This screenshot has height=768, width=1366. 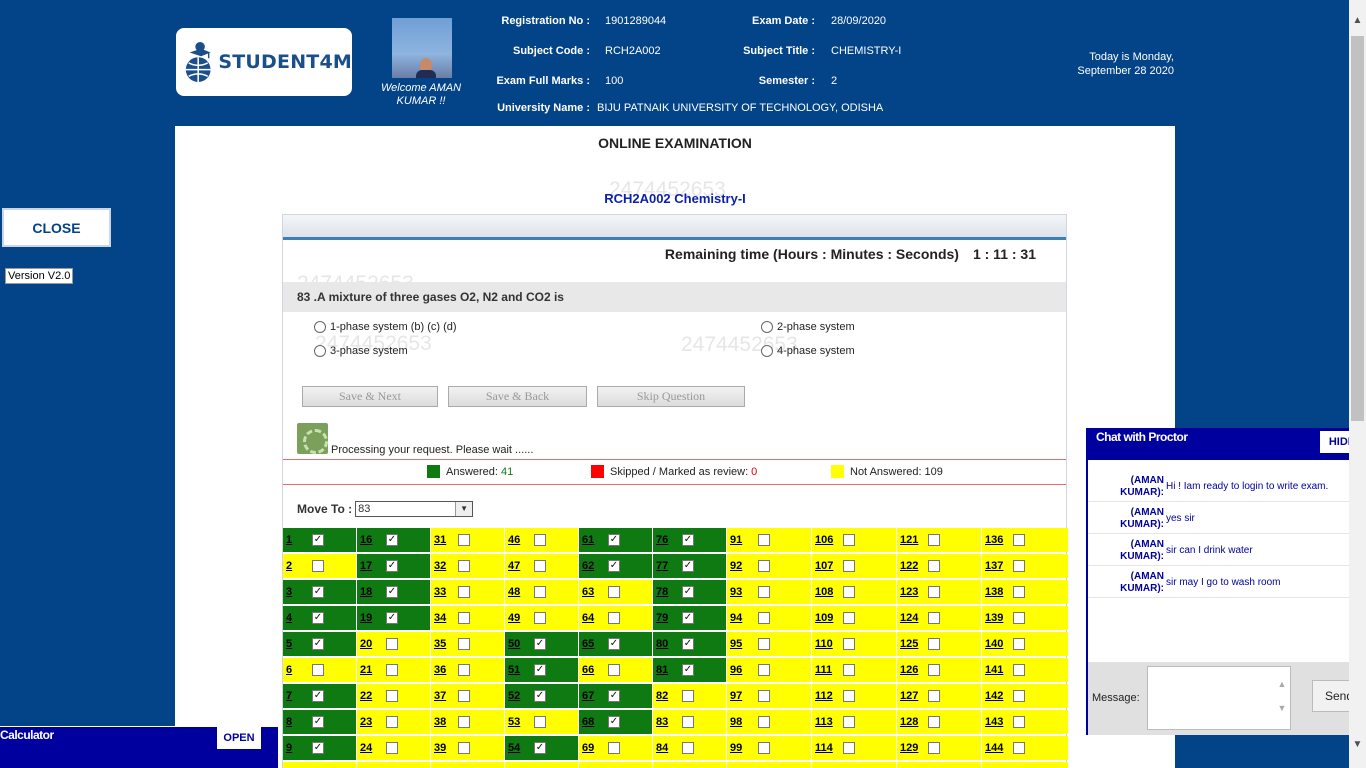 I want to click on question-cell-115: 115, so click(x=854, y=765).